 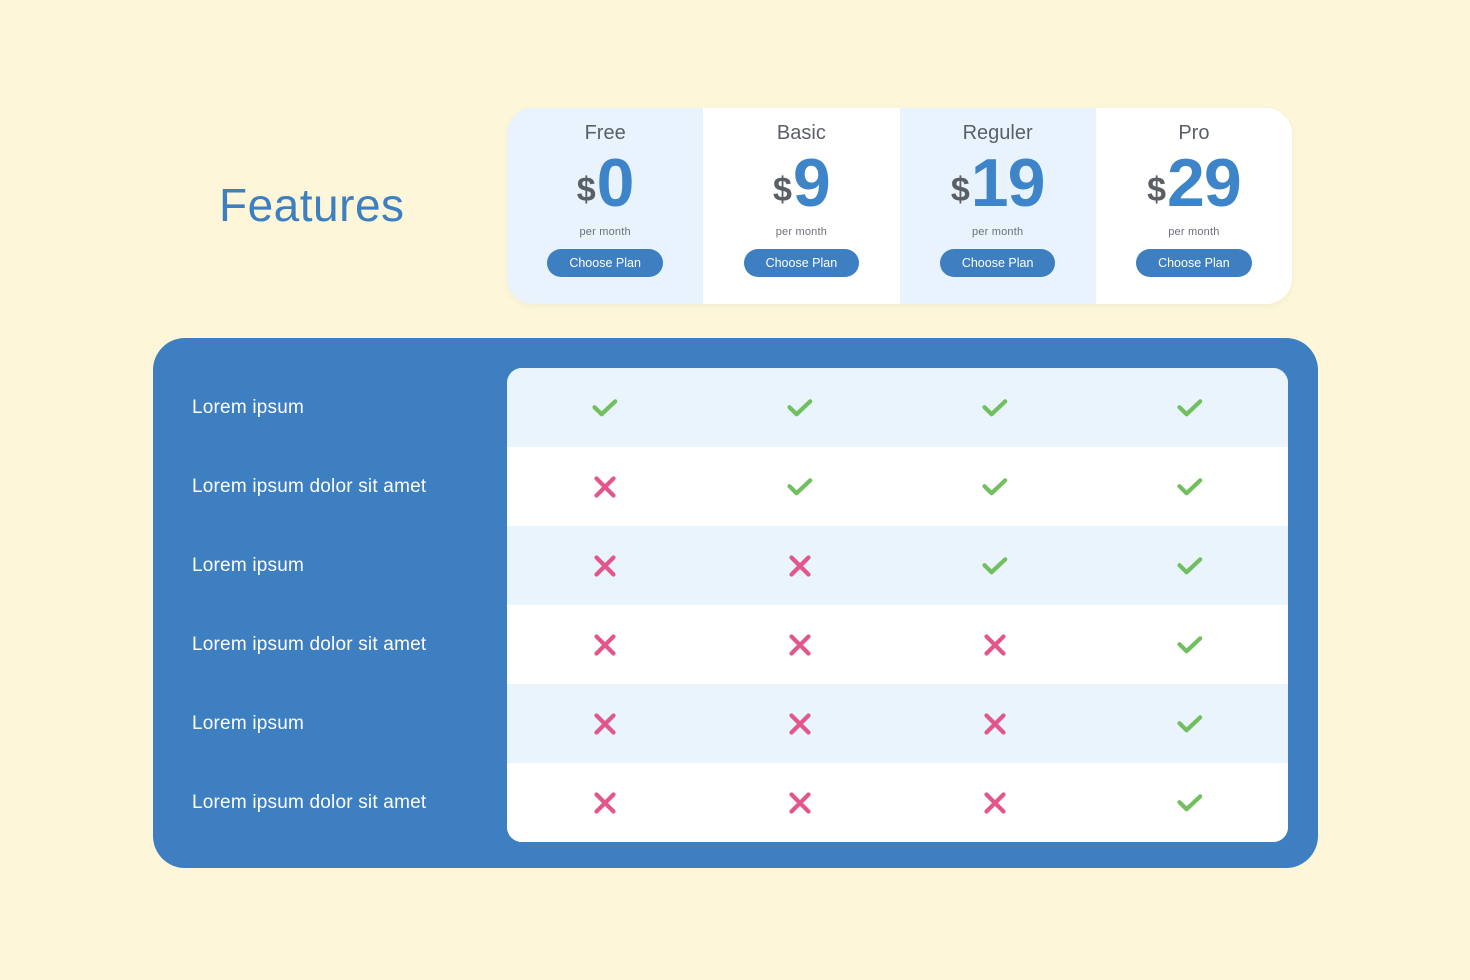 What do you see at coordinates (1204, 183) in the screenshot?
I see `price-amount: 29` at bounding box center [1204, 183].